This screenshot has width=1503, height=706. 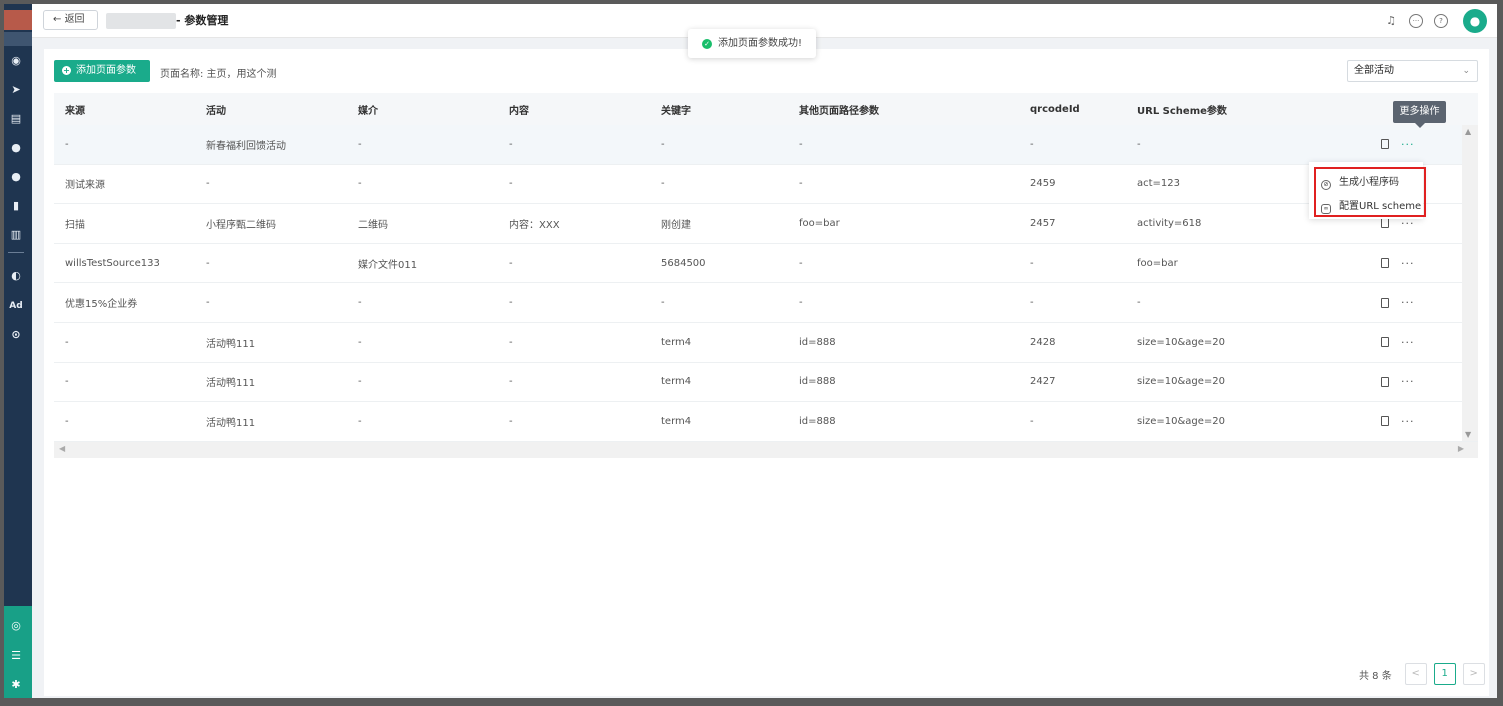 What do you see at coordinates (817, 342) in the screenshot?
I see `cell-other-path-params: id=888` at bounding box center [817, 342].